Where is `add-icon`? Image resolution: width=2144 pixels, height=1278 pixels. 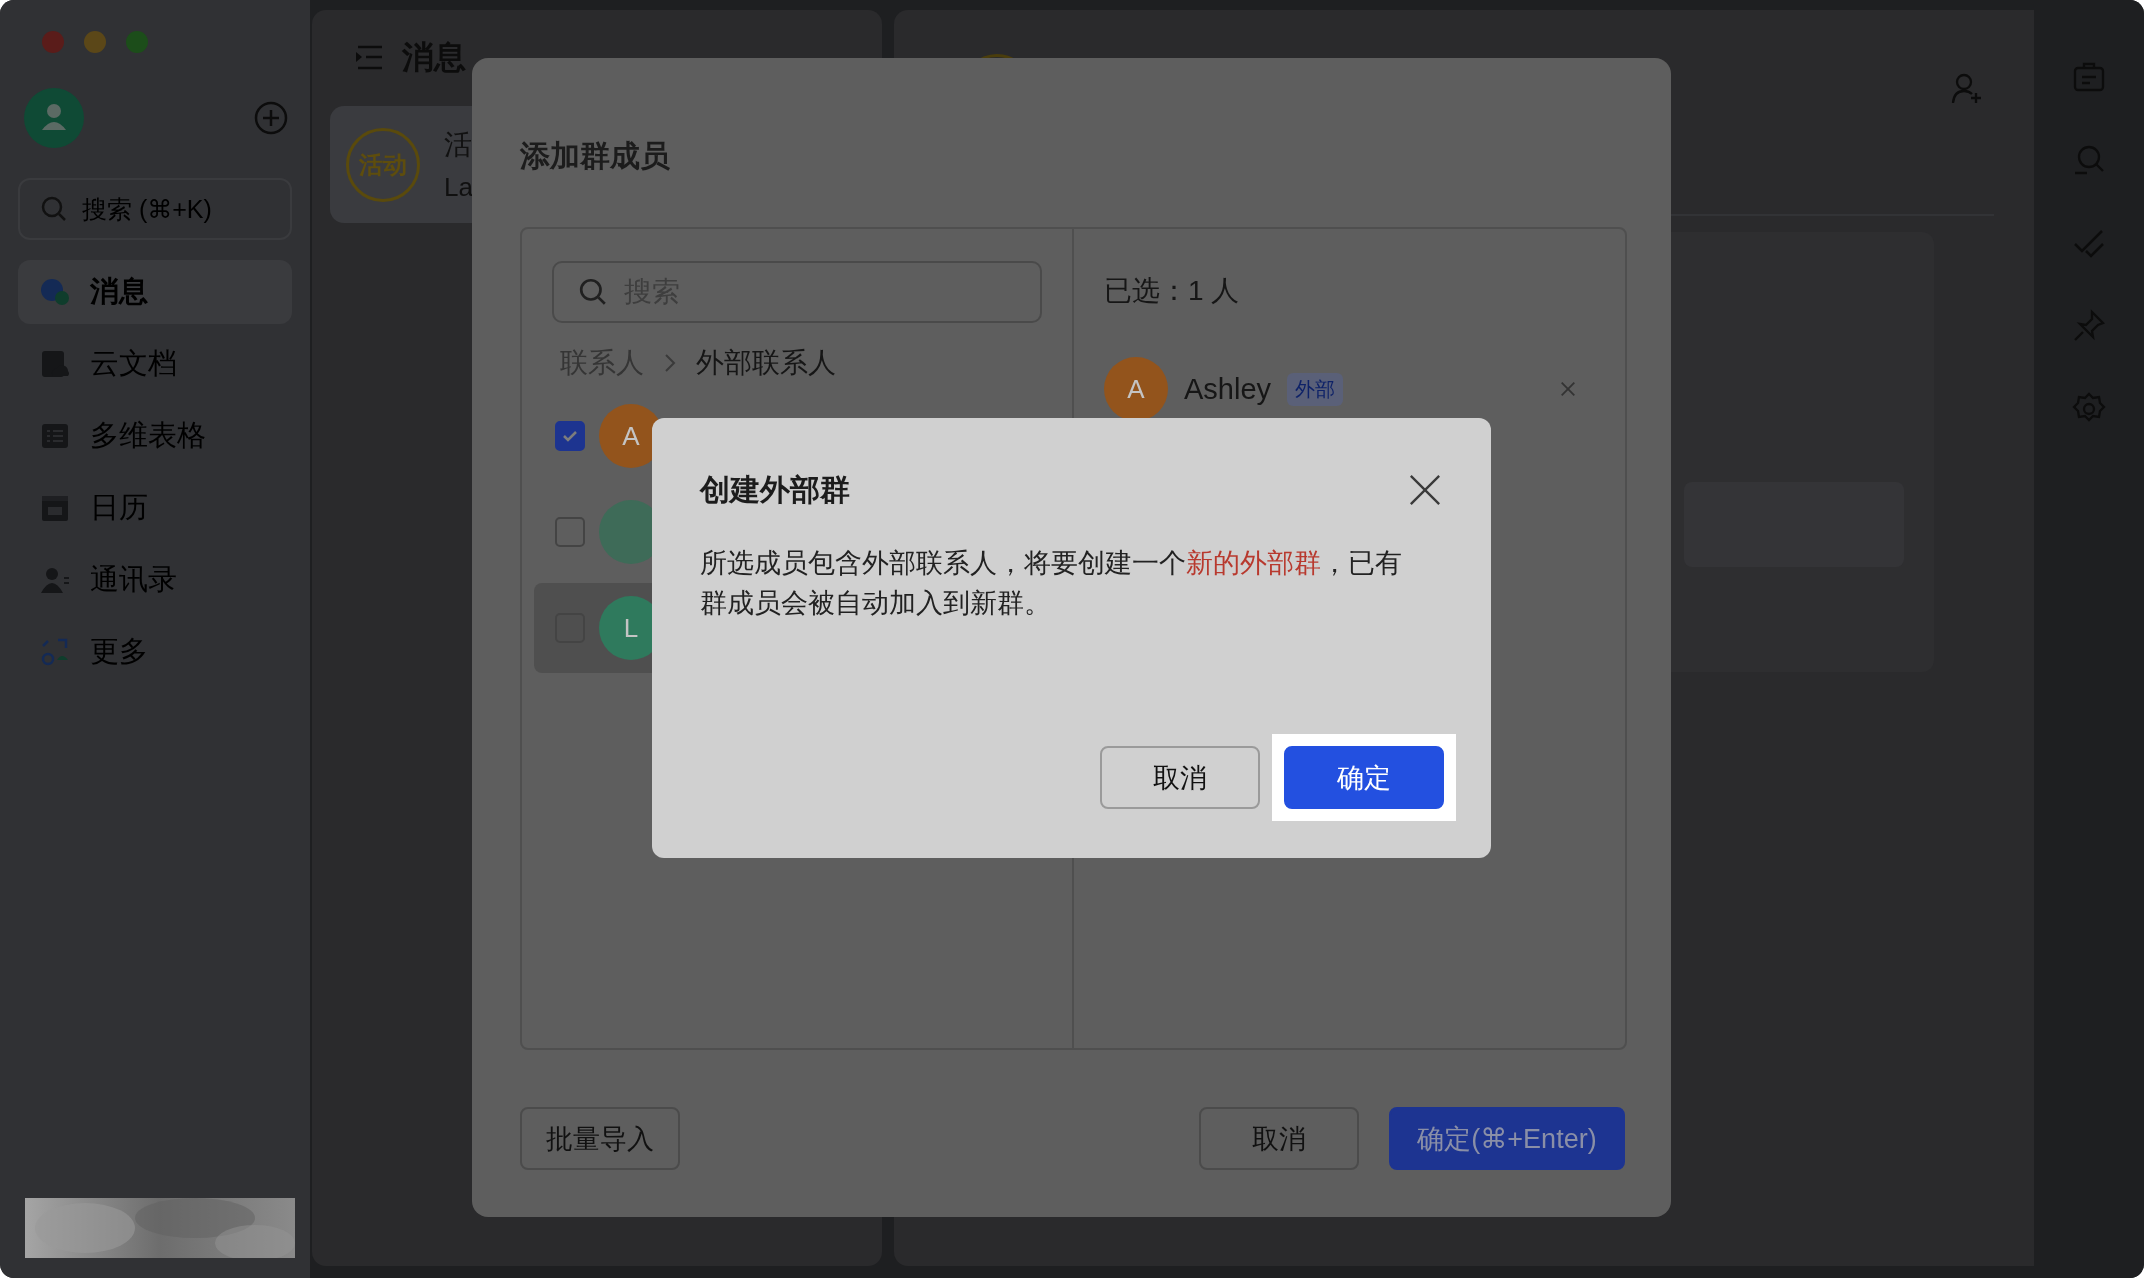
add-icon is located at coordinates (271, 118).